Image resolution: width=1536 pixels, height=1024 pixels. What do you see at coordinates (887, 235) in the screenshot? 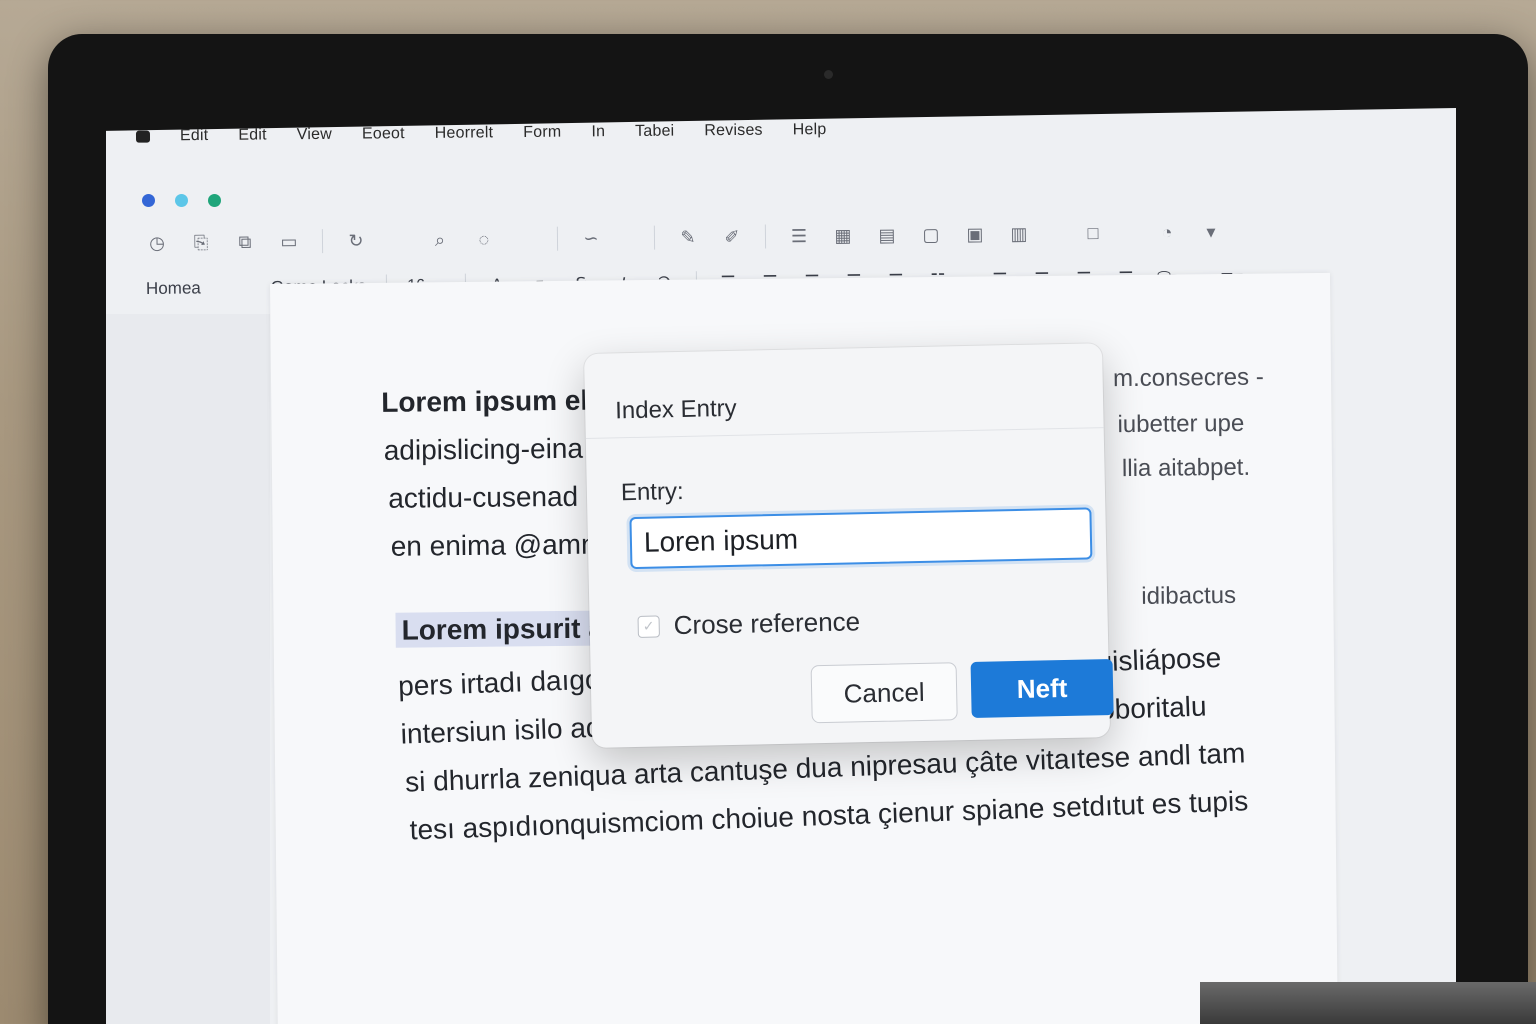
I see `grid-icon: ▤` at bounding box center [887, 235].